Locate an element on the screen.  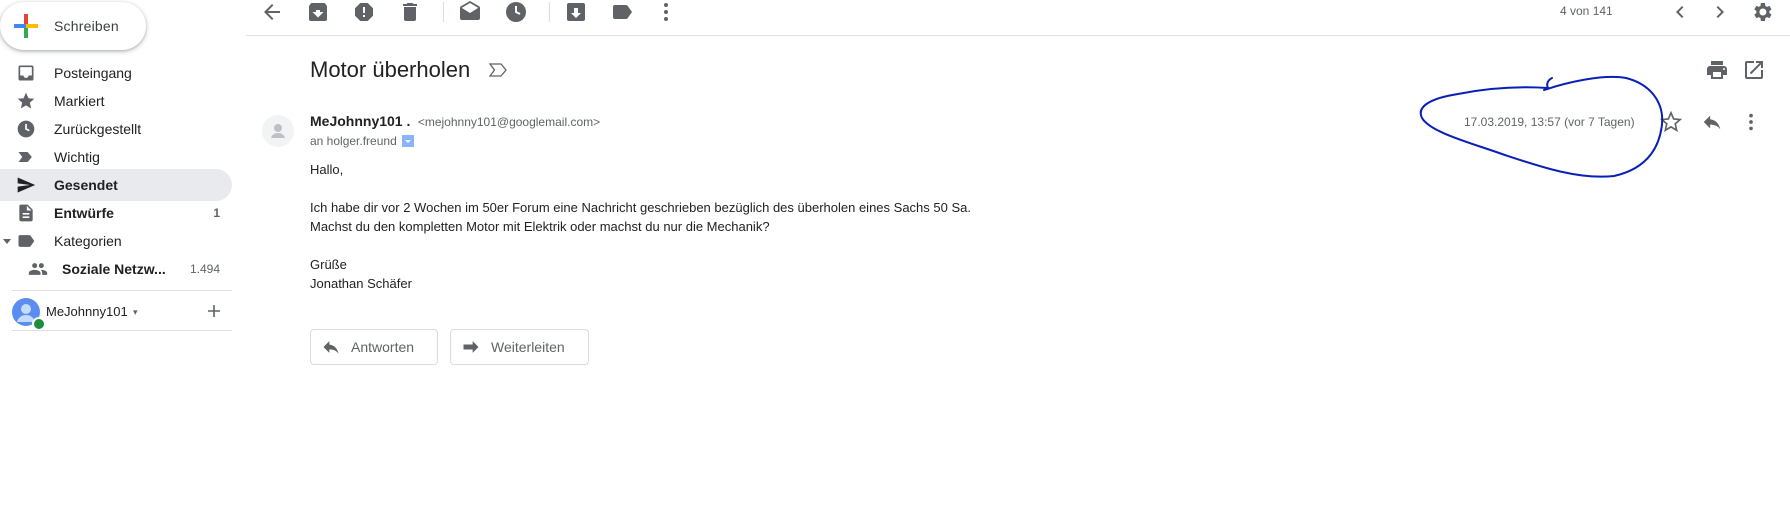
forward-arrow-icon is located at coordinates (471, 347).